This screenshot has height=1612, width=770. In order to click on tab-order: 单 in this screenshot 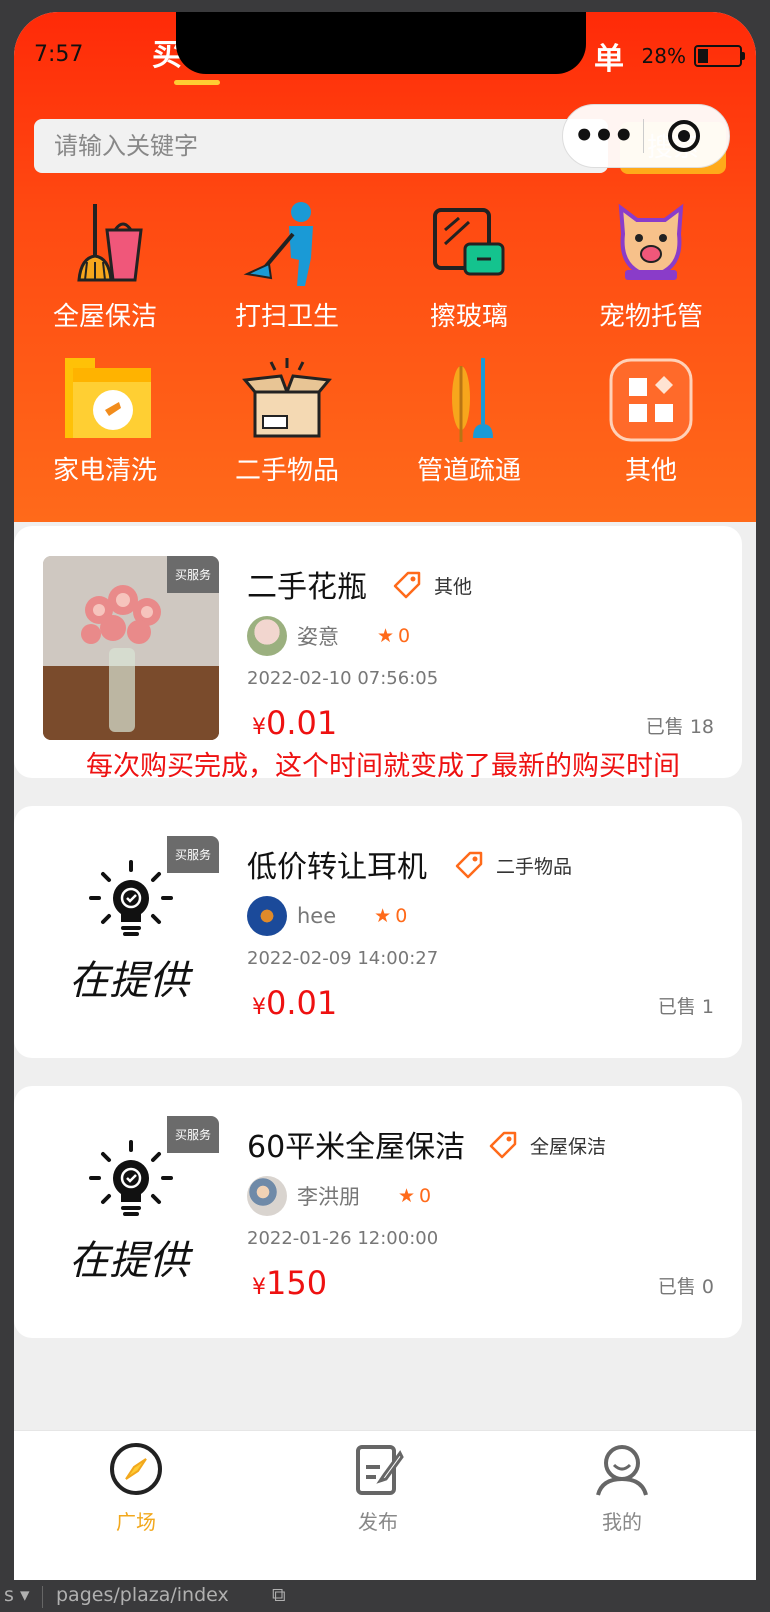, I will do `click(609, 56)`.